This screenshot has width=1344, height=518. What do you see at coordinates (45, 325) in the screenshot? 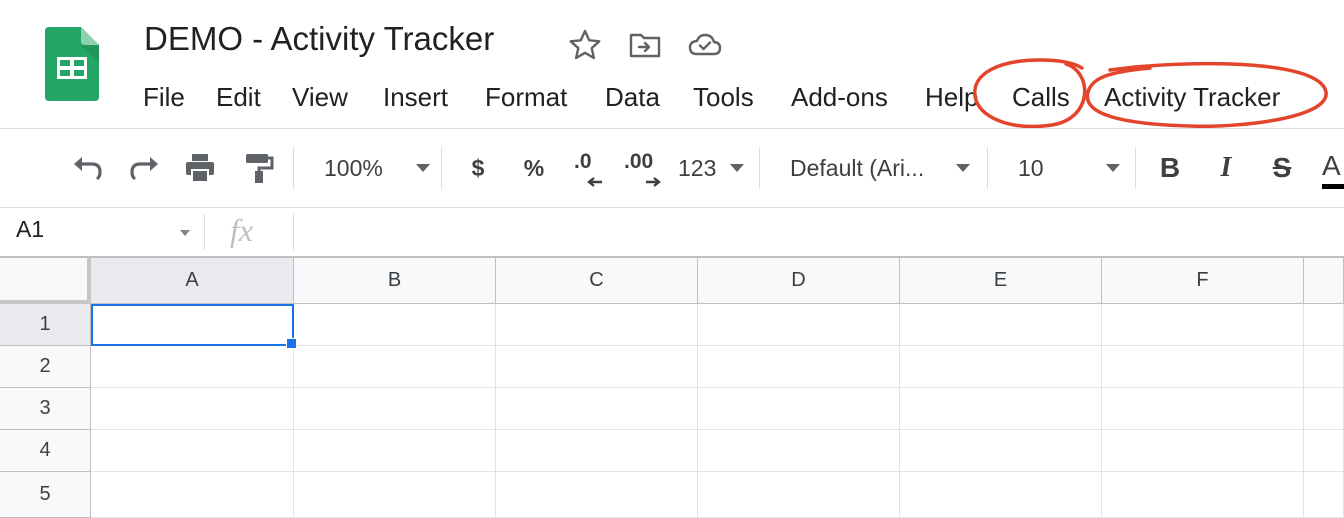
I see `row-header-1: 1` at bounding box center [45, 325].